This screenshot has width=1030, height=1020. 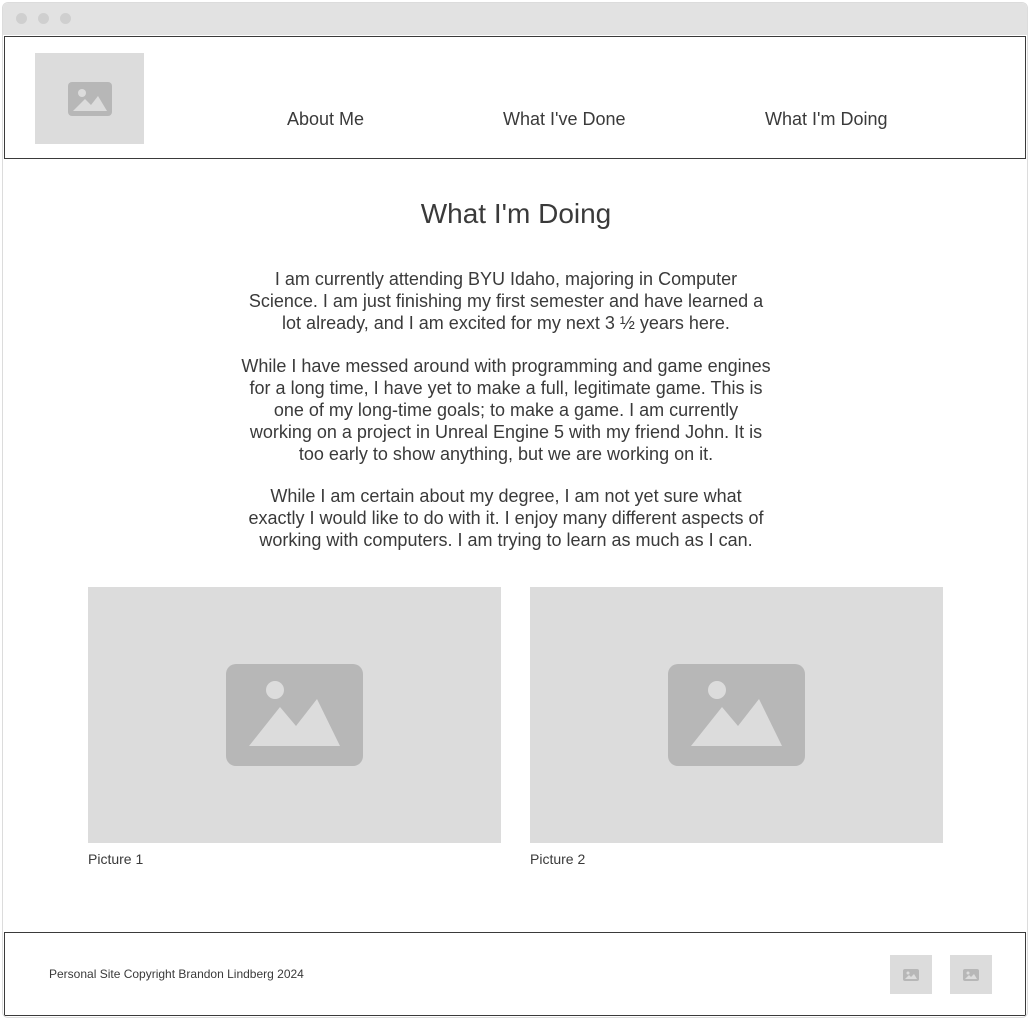 I want to click on window-close-dot, so click(x=21, y=18).